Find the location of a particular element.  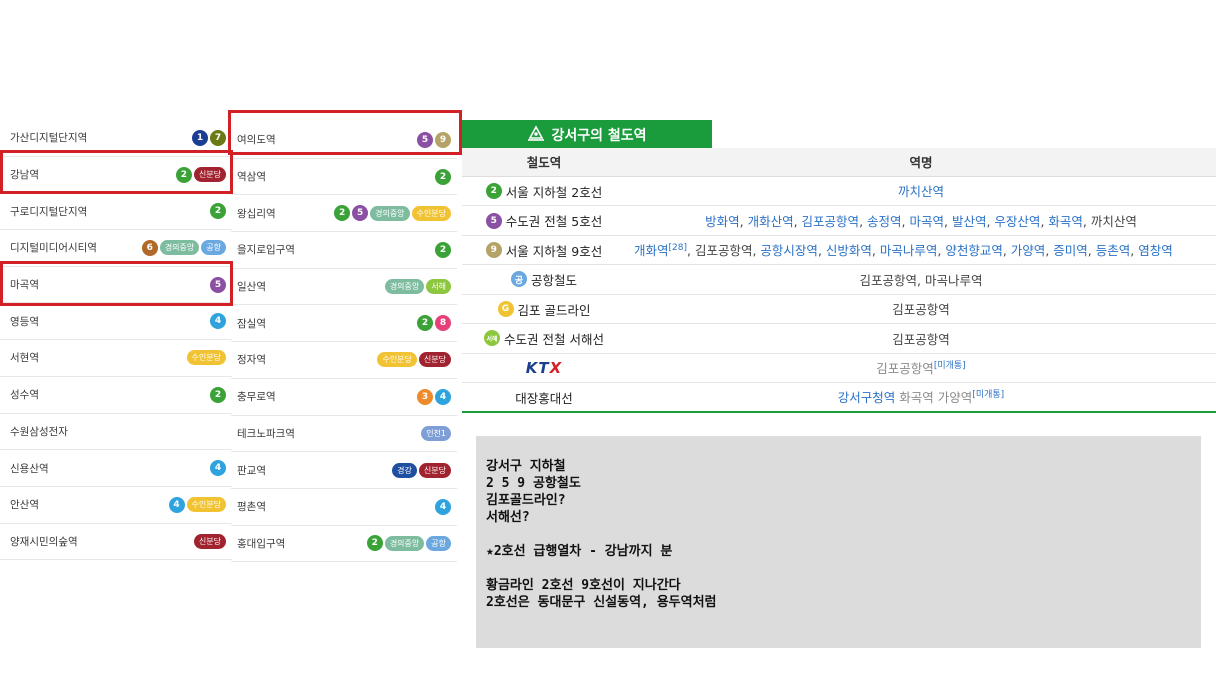

line-badges: 34 is located at coordinates (434, 396).